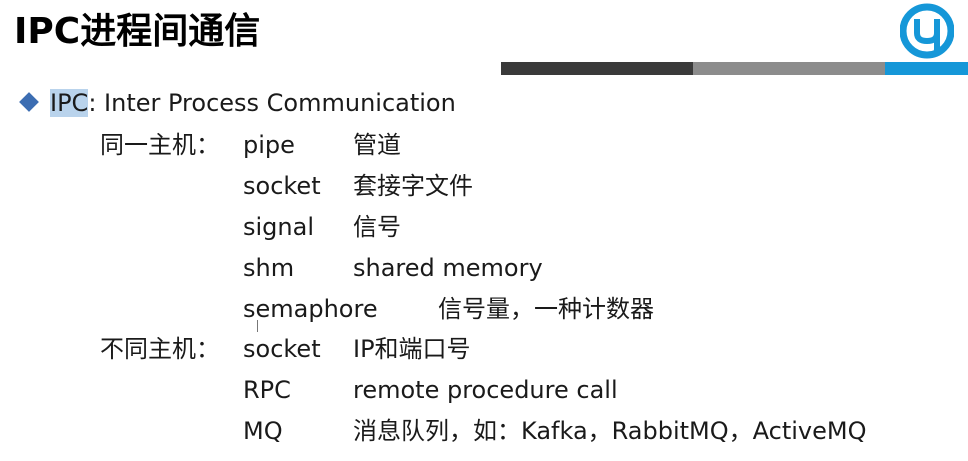  What do you see at coordinates (789, 68) in the screenshot?
I see `header-bar-gray` at bounding box center [789, 68].